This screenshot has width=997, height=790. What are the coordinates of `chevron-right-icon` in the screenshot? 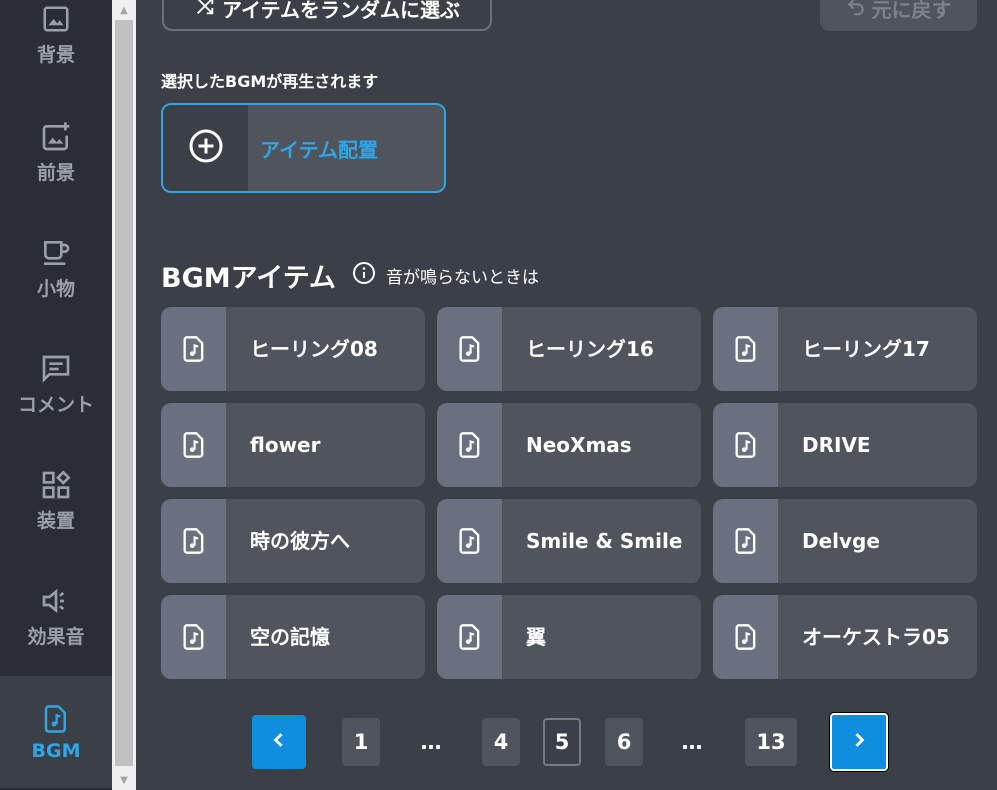 It's located at (859, 742).